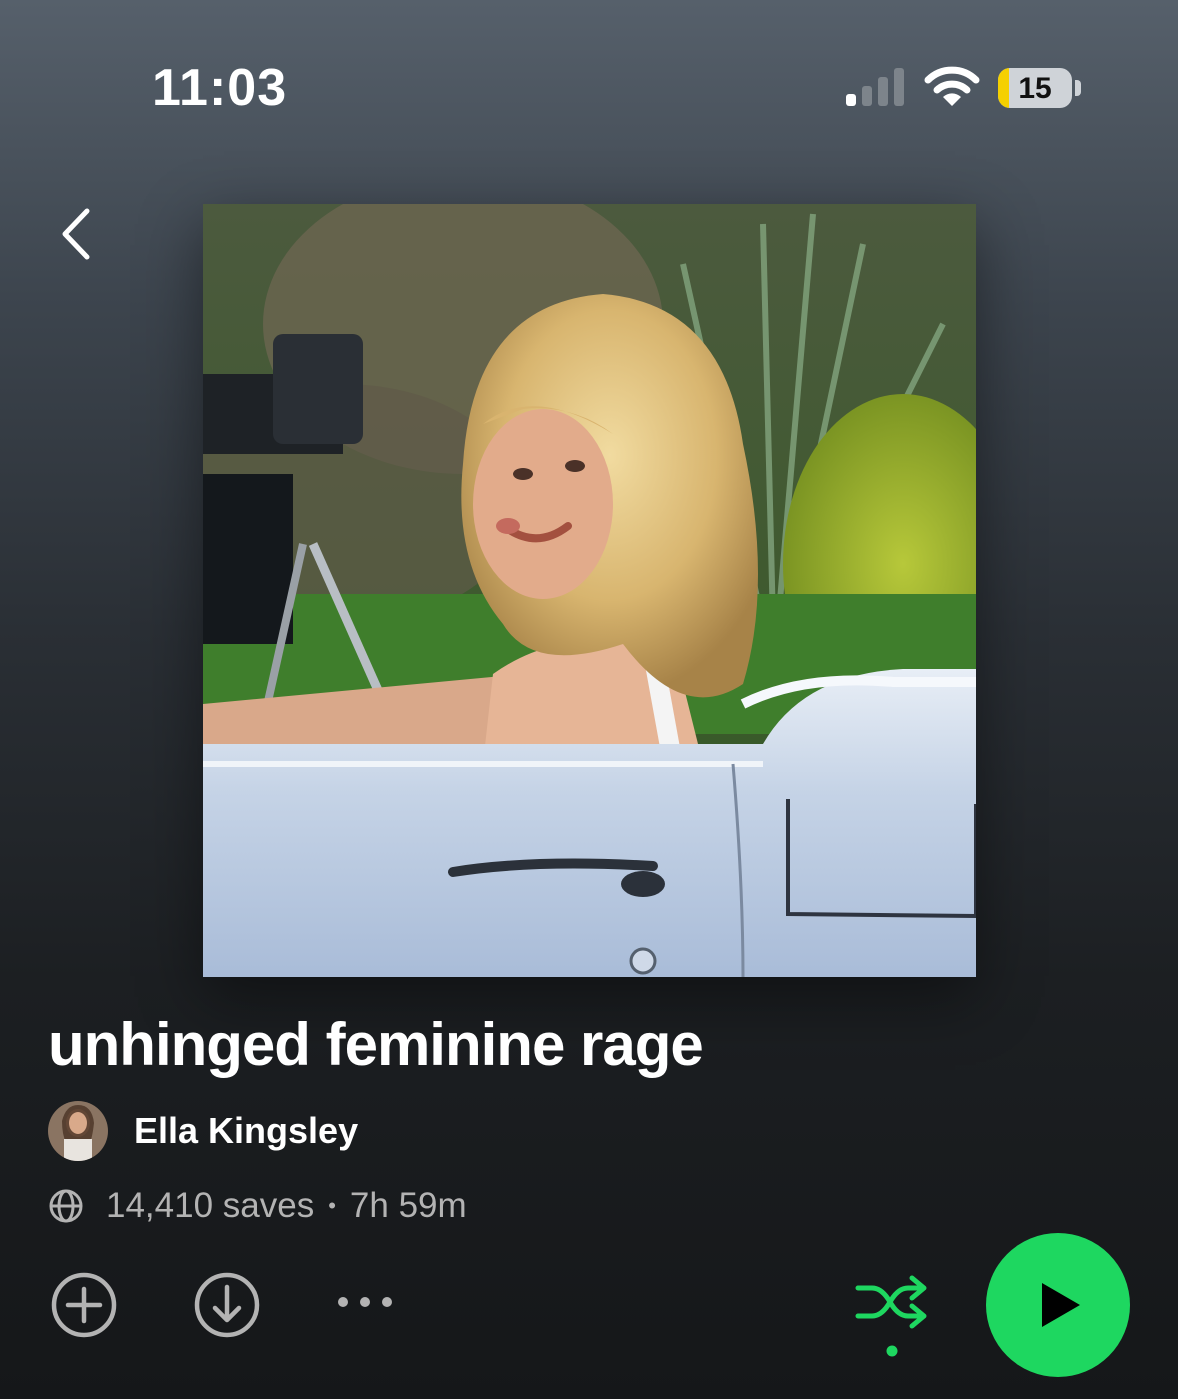 This screenshot has height=1399, width=1178. Describe the element at coordinates (1061, 1305) in the screenshot. I see `play-icon` at that location.